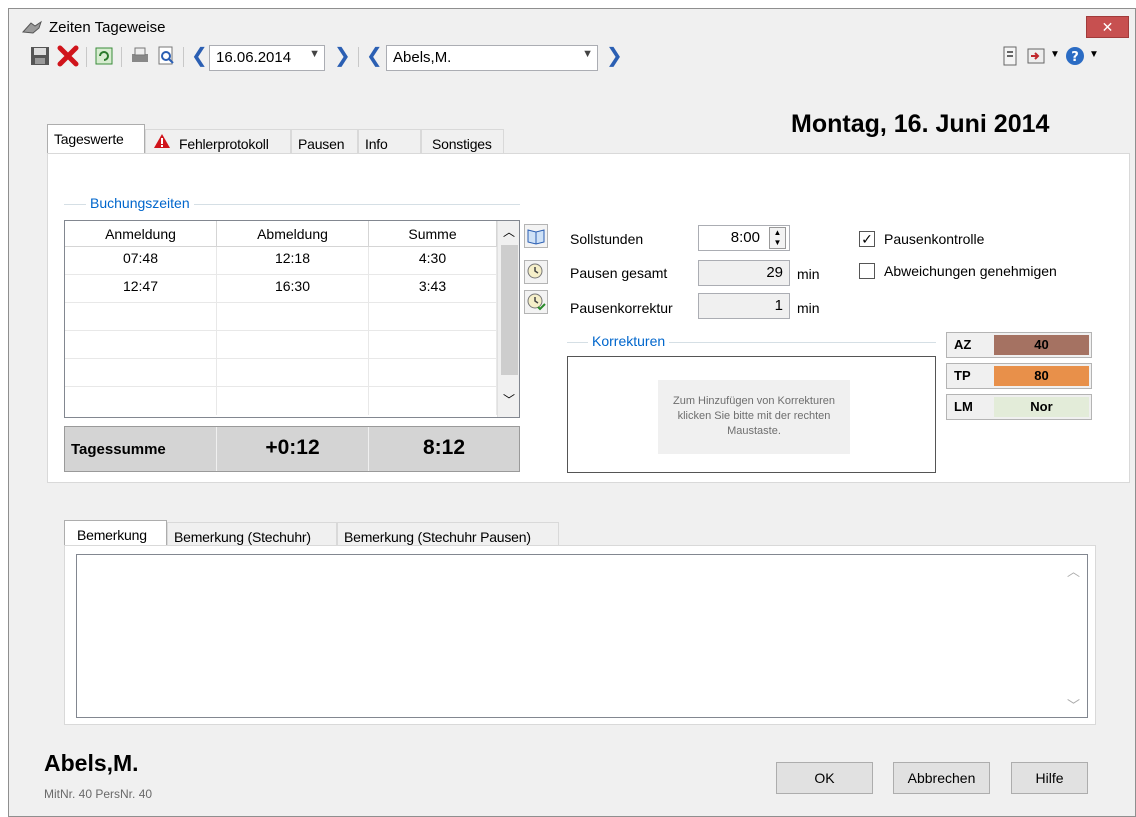 The height and width of the screenshot is (817, 1136). What do you see at coordinates (970, 271) in the screenshot?
I see `abweichungen-label: Abweichungen genehmigen` at bounding box center [970, 271].